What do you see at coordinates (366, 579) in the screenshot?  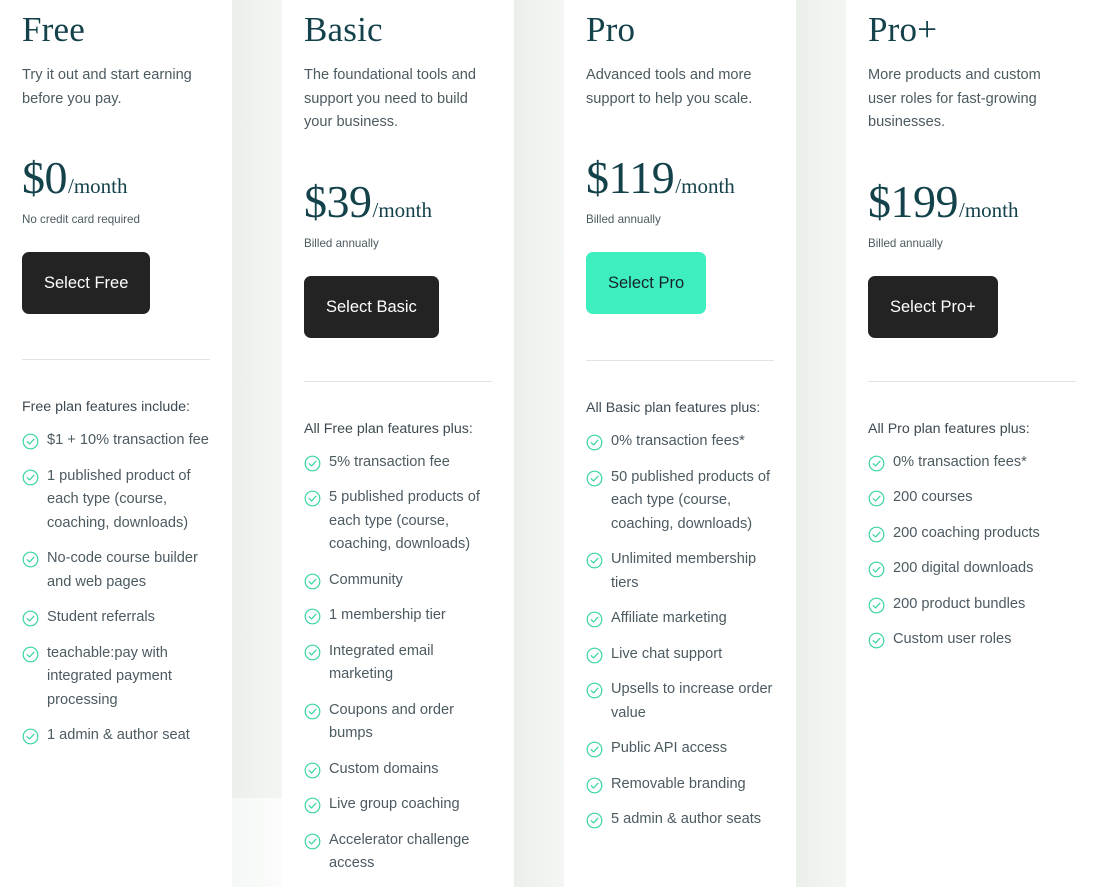 I see `feature-text: Community` at bounding box center [366, 579].